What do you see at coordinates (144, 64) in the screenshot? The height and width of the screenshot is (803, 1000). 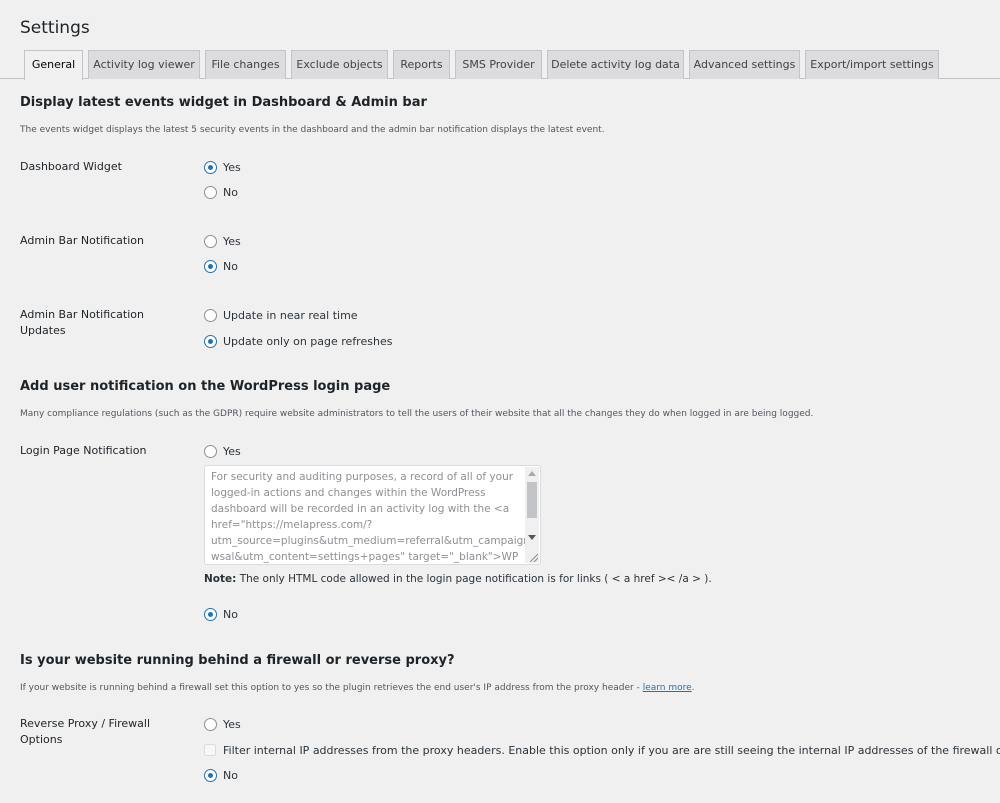 I see `tab-activity-log-viewer: Activity log viewer` at bounding box center [144, 64].